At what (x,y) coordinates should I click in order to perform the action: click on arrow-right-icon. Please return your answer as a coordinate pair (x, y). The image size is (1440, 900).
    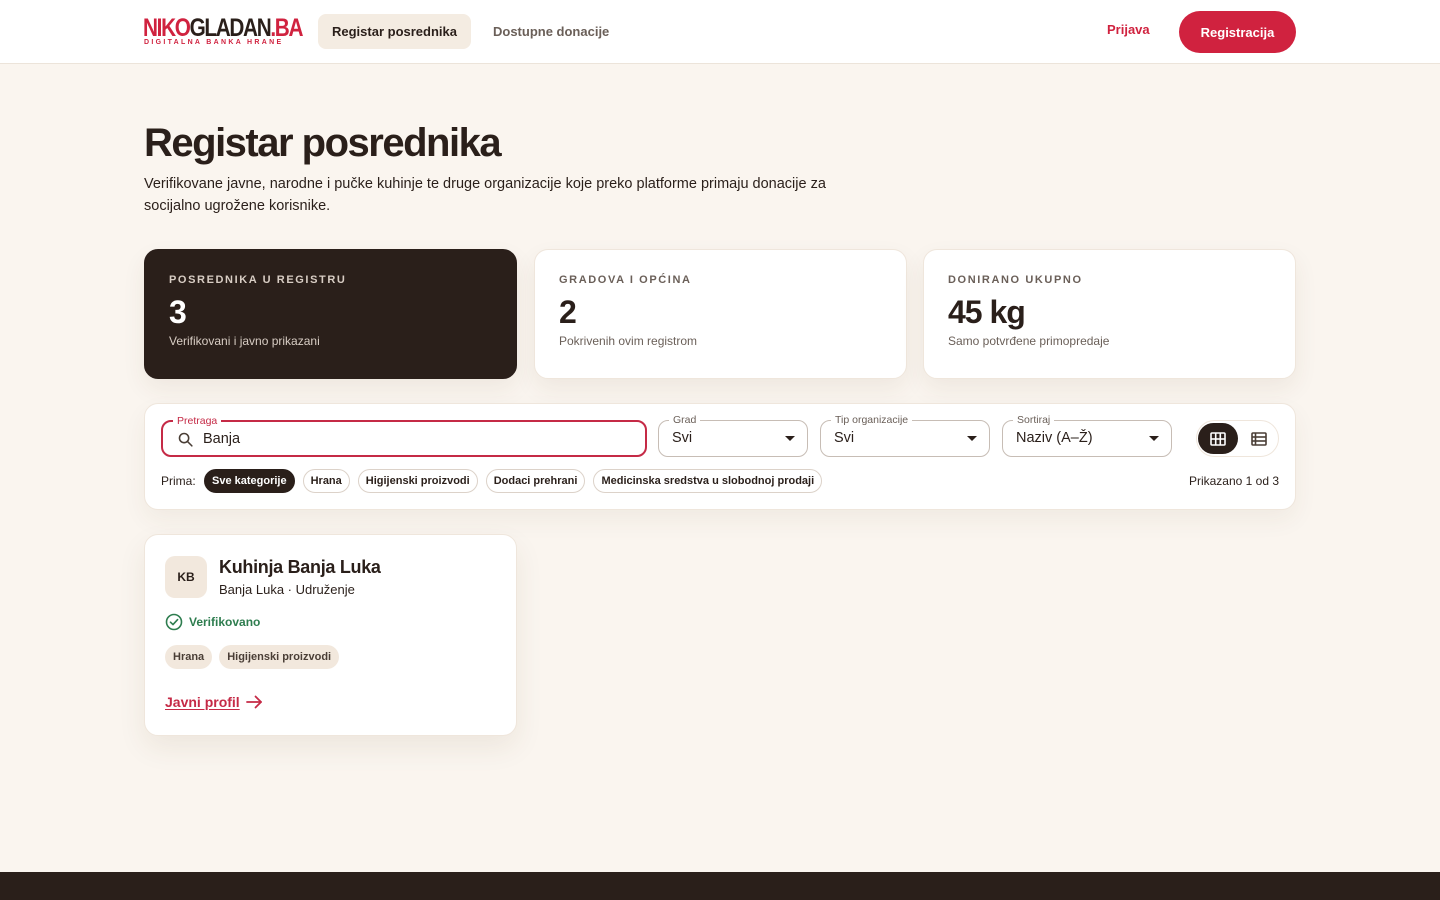
    Looking at the image, I should click on (253, 702).